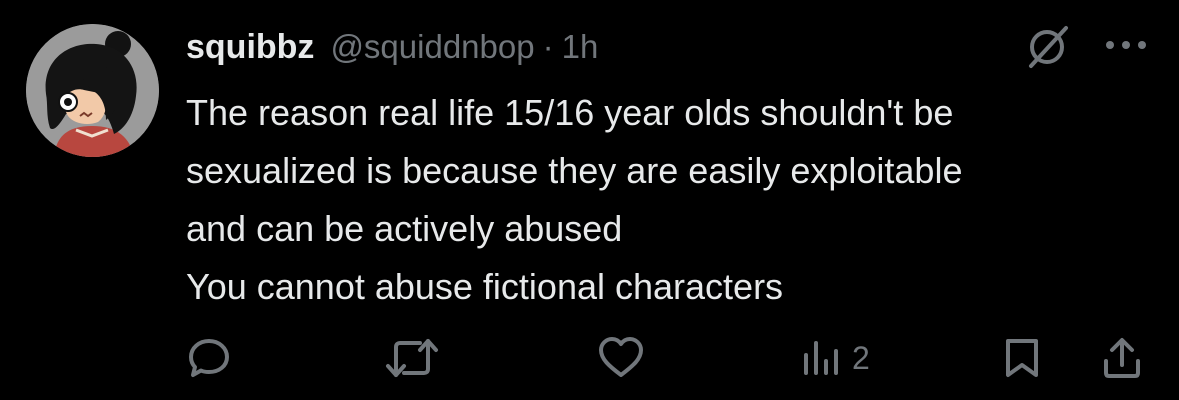  I want to click on retweet-button, so click(412, 358).